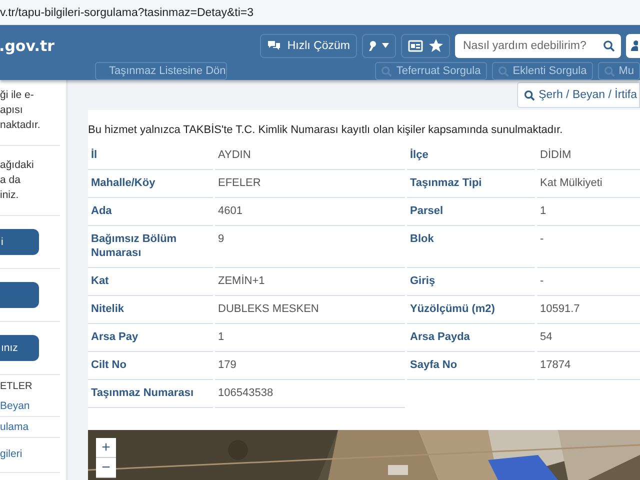 The height and width of the screenshot is (480, 640). Describe the element at coordinates (431, 71) in the screenshot. I see `query-button: Teferruat Sorgula` at that location.